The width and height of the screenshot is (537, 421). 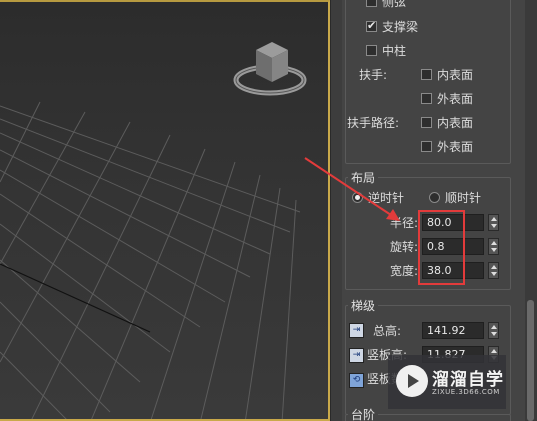 I want to click on watermark-url: ZIXUE.3D66.COM, so click(x=466, y=392).